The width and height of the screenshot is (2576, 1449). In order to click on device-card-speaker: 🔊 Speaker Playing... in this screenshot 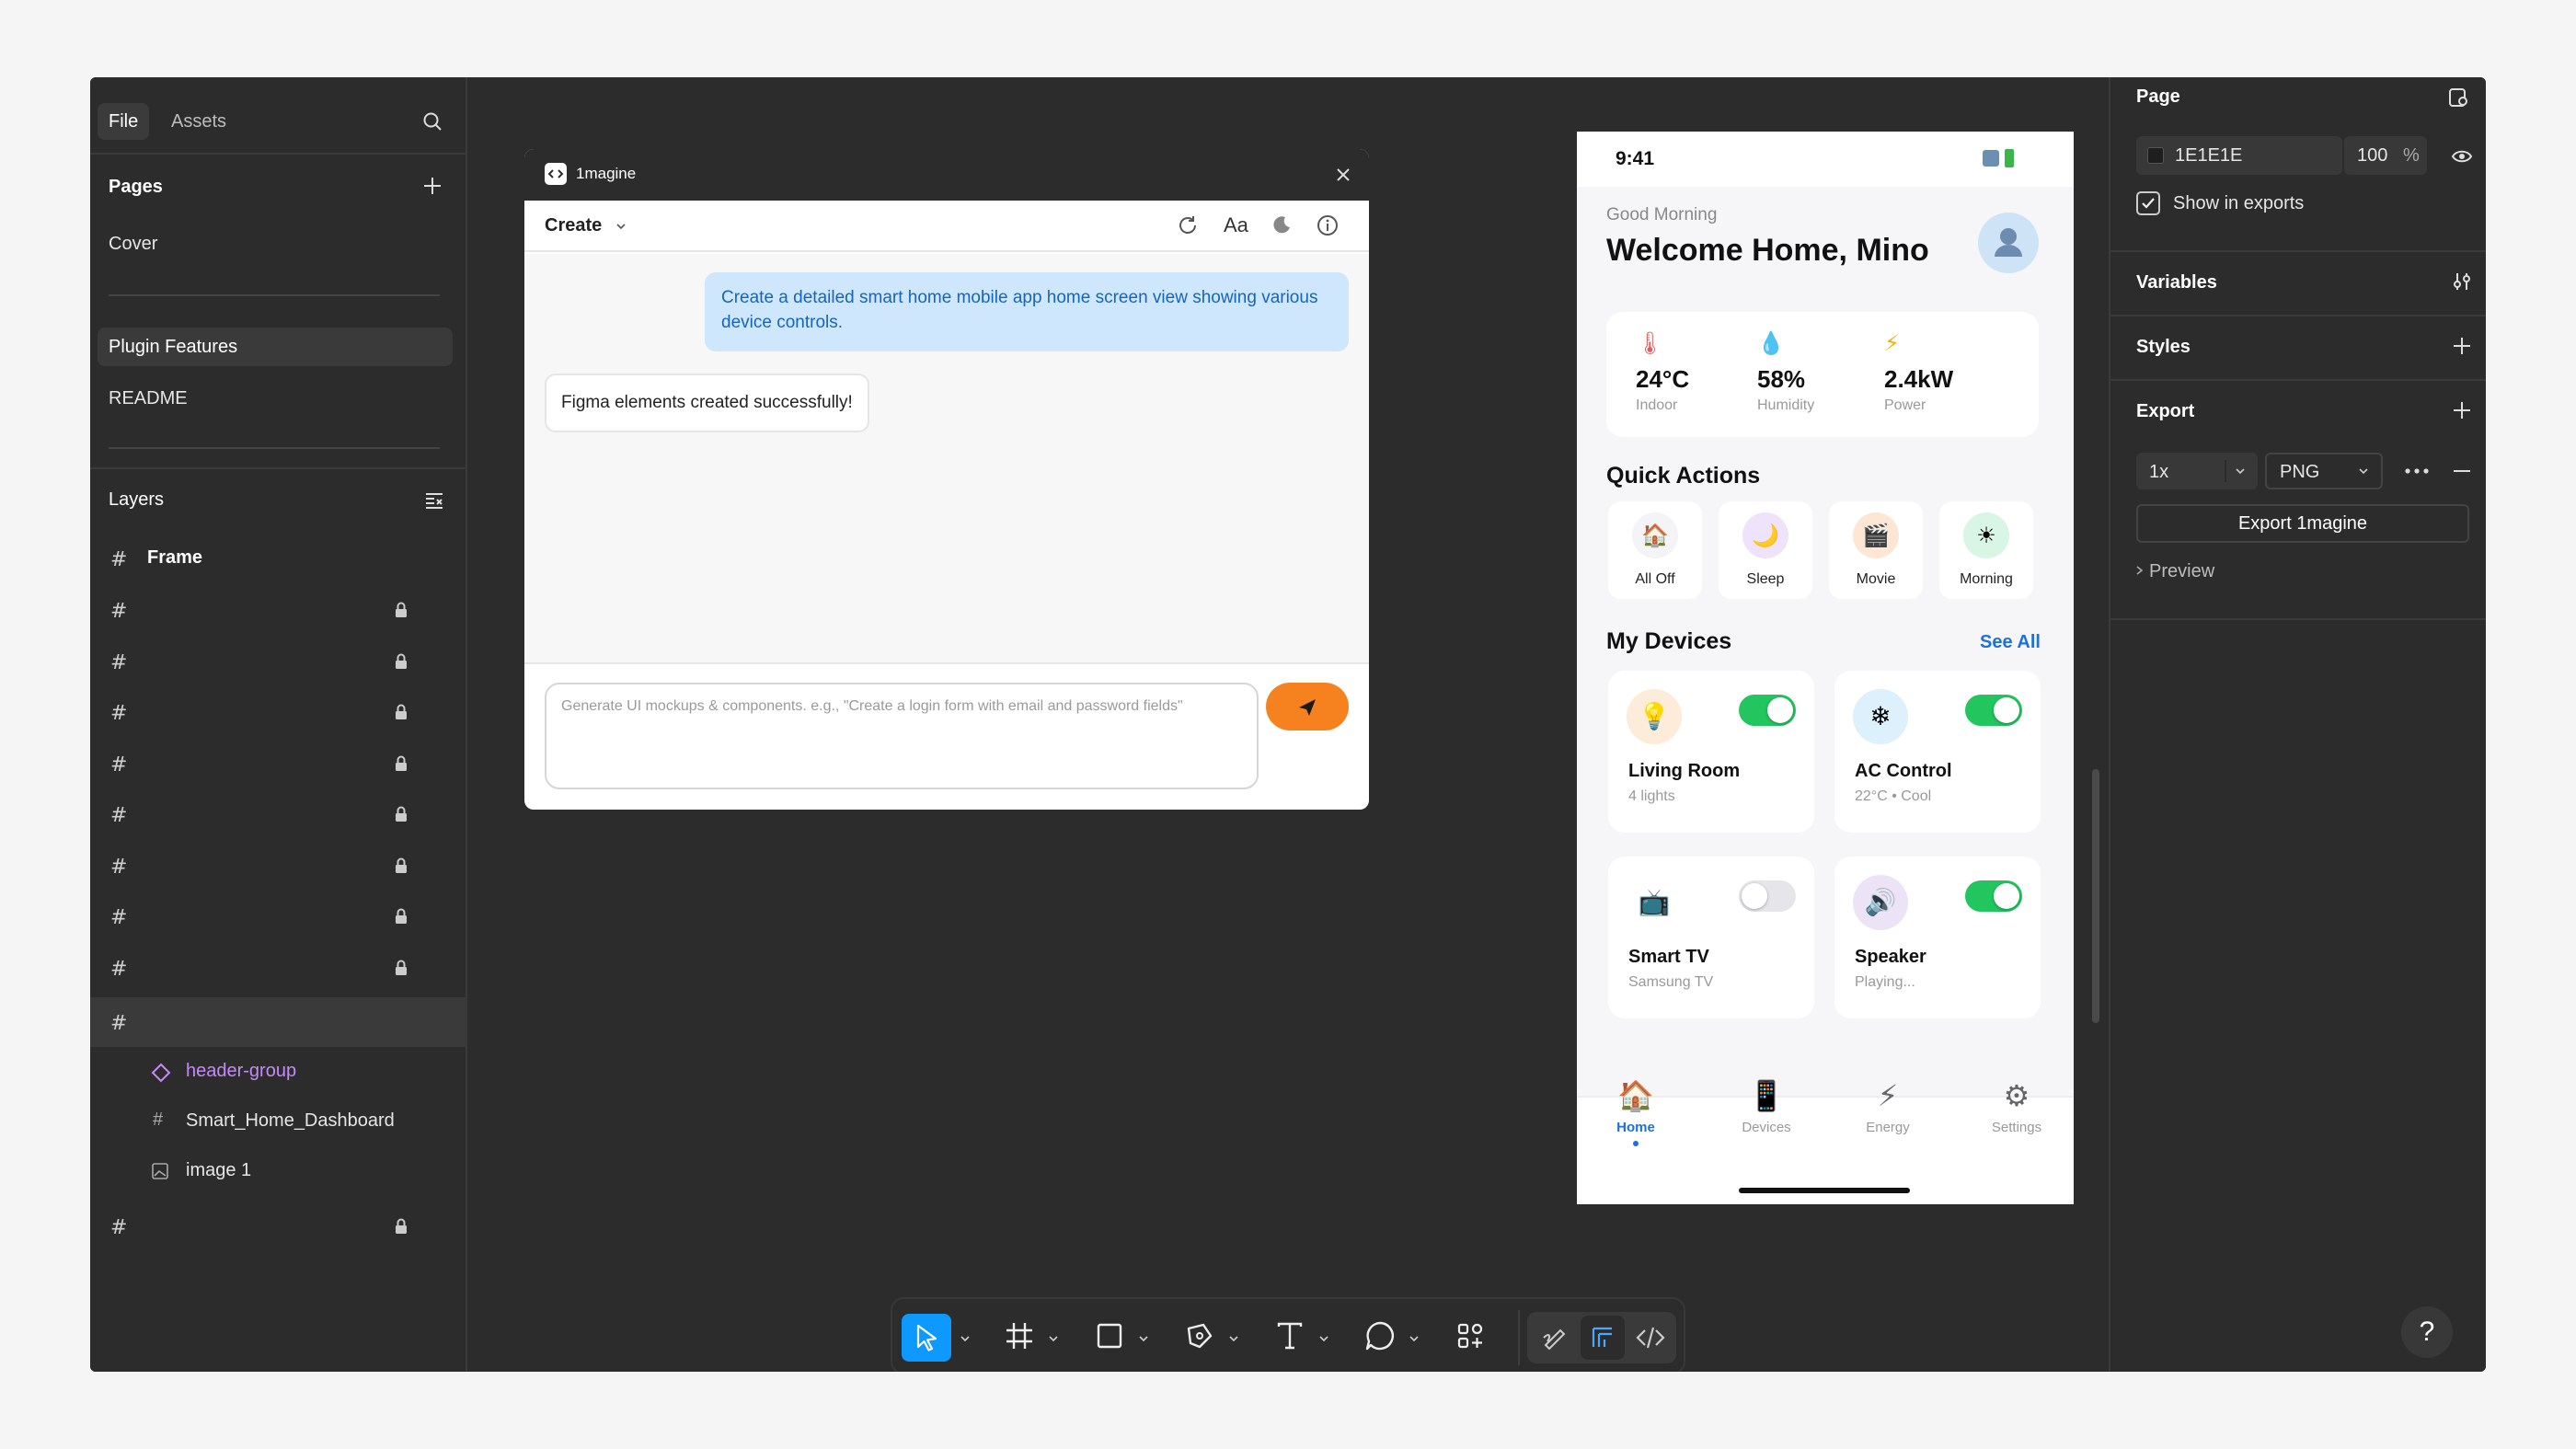, I will do `click(1937, 937)`.